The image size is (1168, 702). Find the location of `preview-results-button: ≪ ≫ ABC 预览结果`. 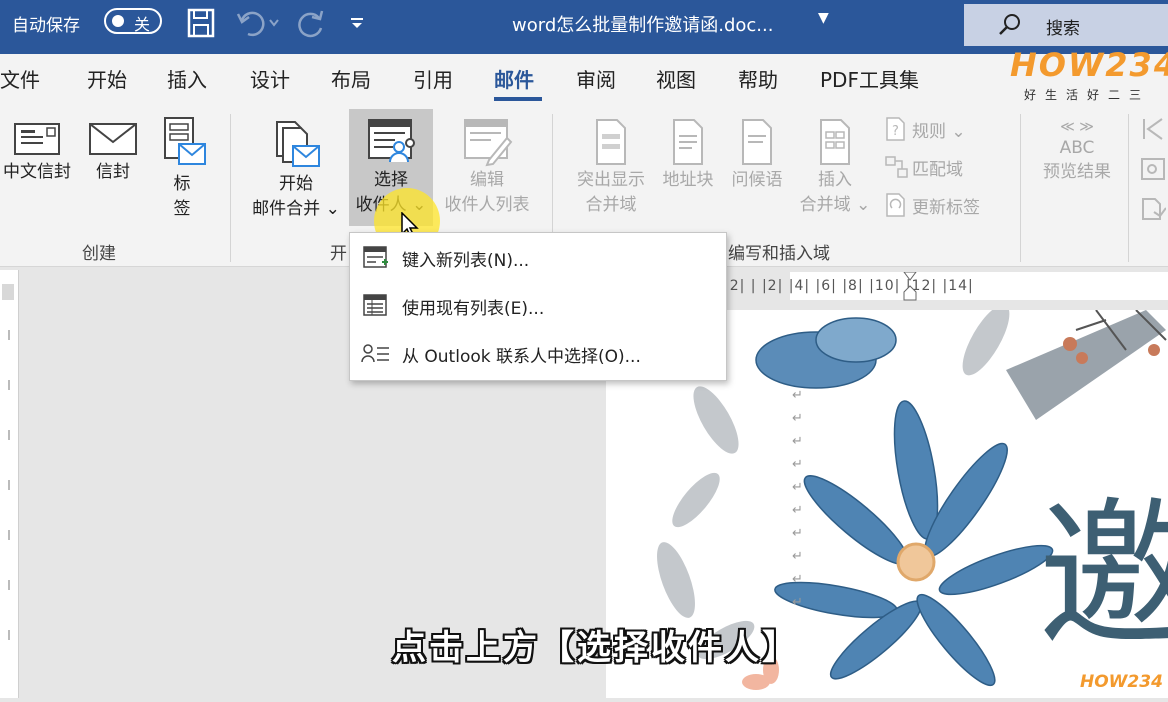

preview-results-button: ≪ ≫ ABC 预览结果 is located at coordinates (1077, 151).